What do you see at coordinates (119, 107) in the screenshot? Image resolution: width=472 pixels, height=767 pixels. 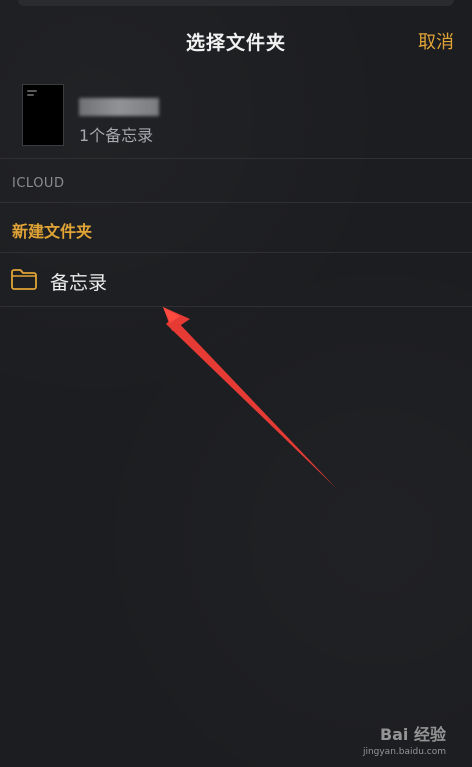 I see `redacted-note-title` at bounding box center [119, 107].